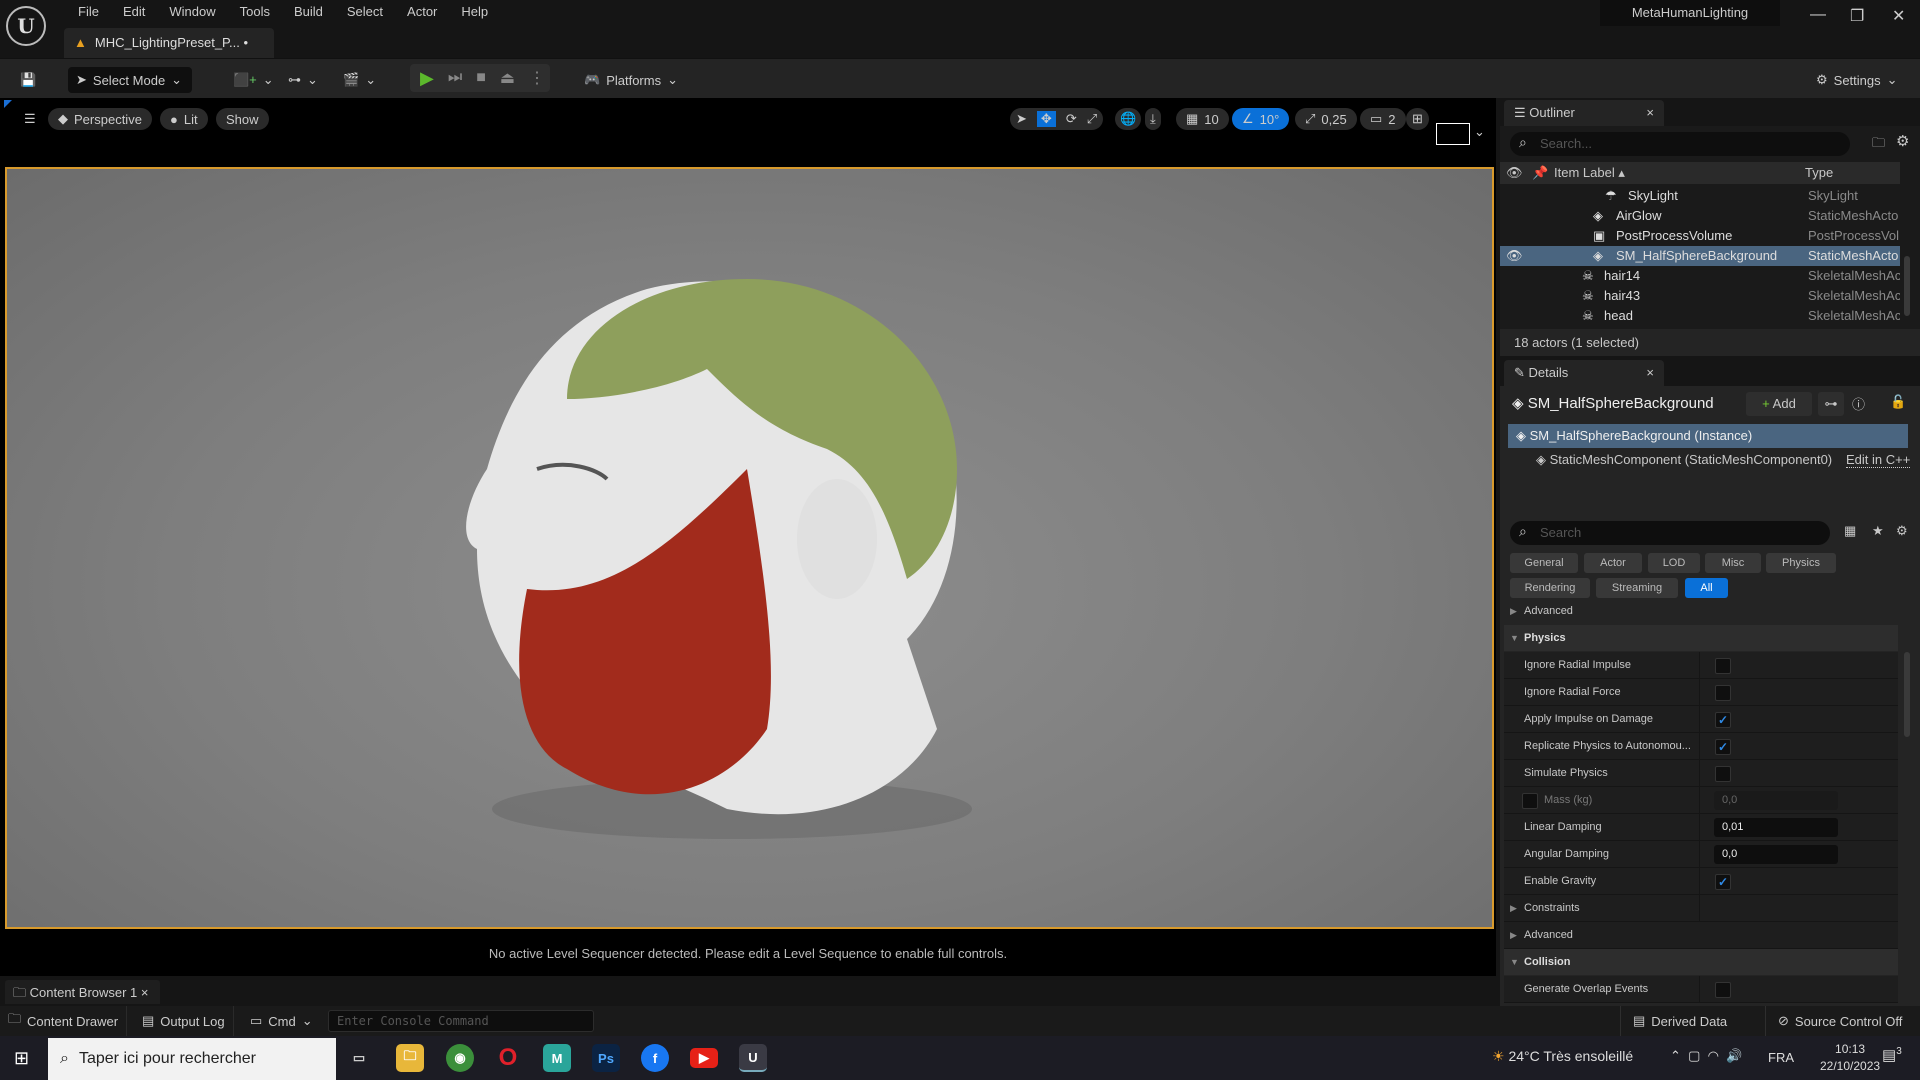  Describe the element at coordinates (184, 119) in the screenshot. I see `lit-button: ● Lit` at that location.